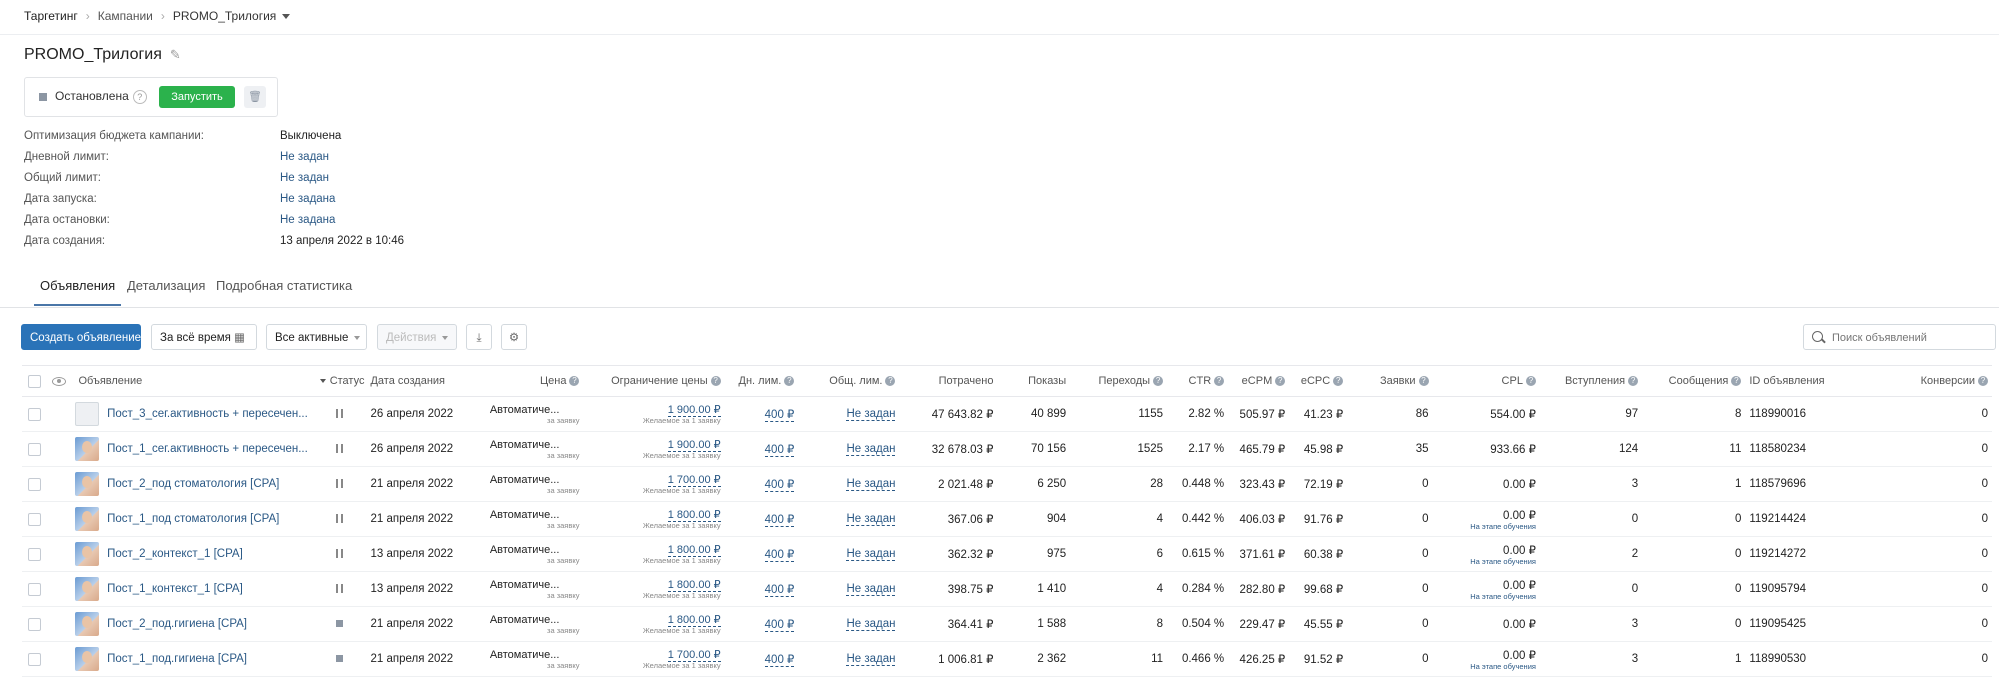 Image resolution: width=1999 pixels, height=682 pixels. Describe the element at coordinates (1912, 338) in the screenshot. I see `search-input` at that location.